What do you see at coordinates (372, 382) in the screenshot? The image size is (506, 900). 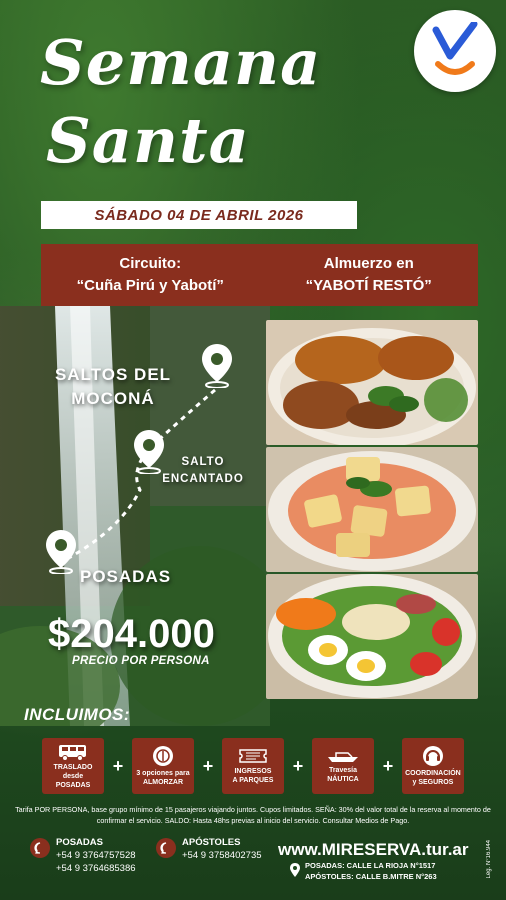 I see `grilled-chicken-photo` at bounding box center [372, 382].